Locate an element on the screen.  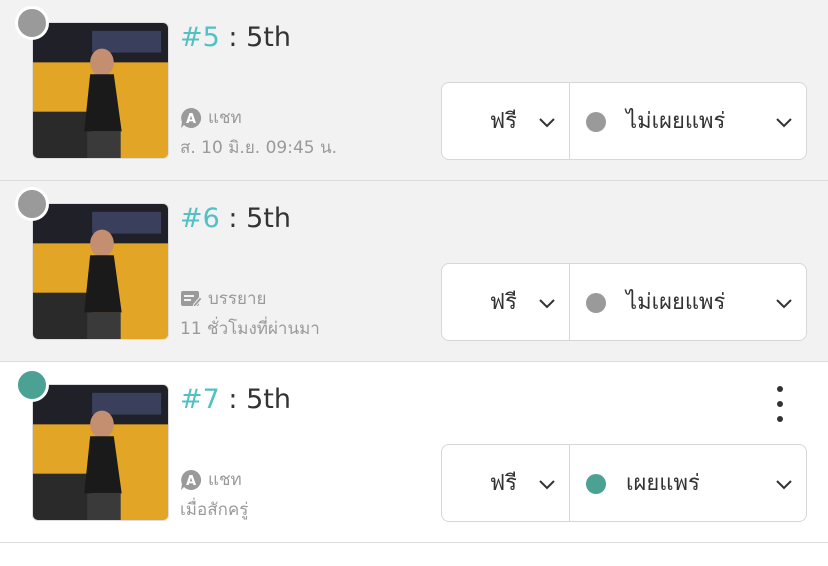
publish-status-label: เผยแพร่ is located at coordinates (663, 483).